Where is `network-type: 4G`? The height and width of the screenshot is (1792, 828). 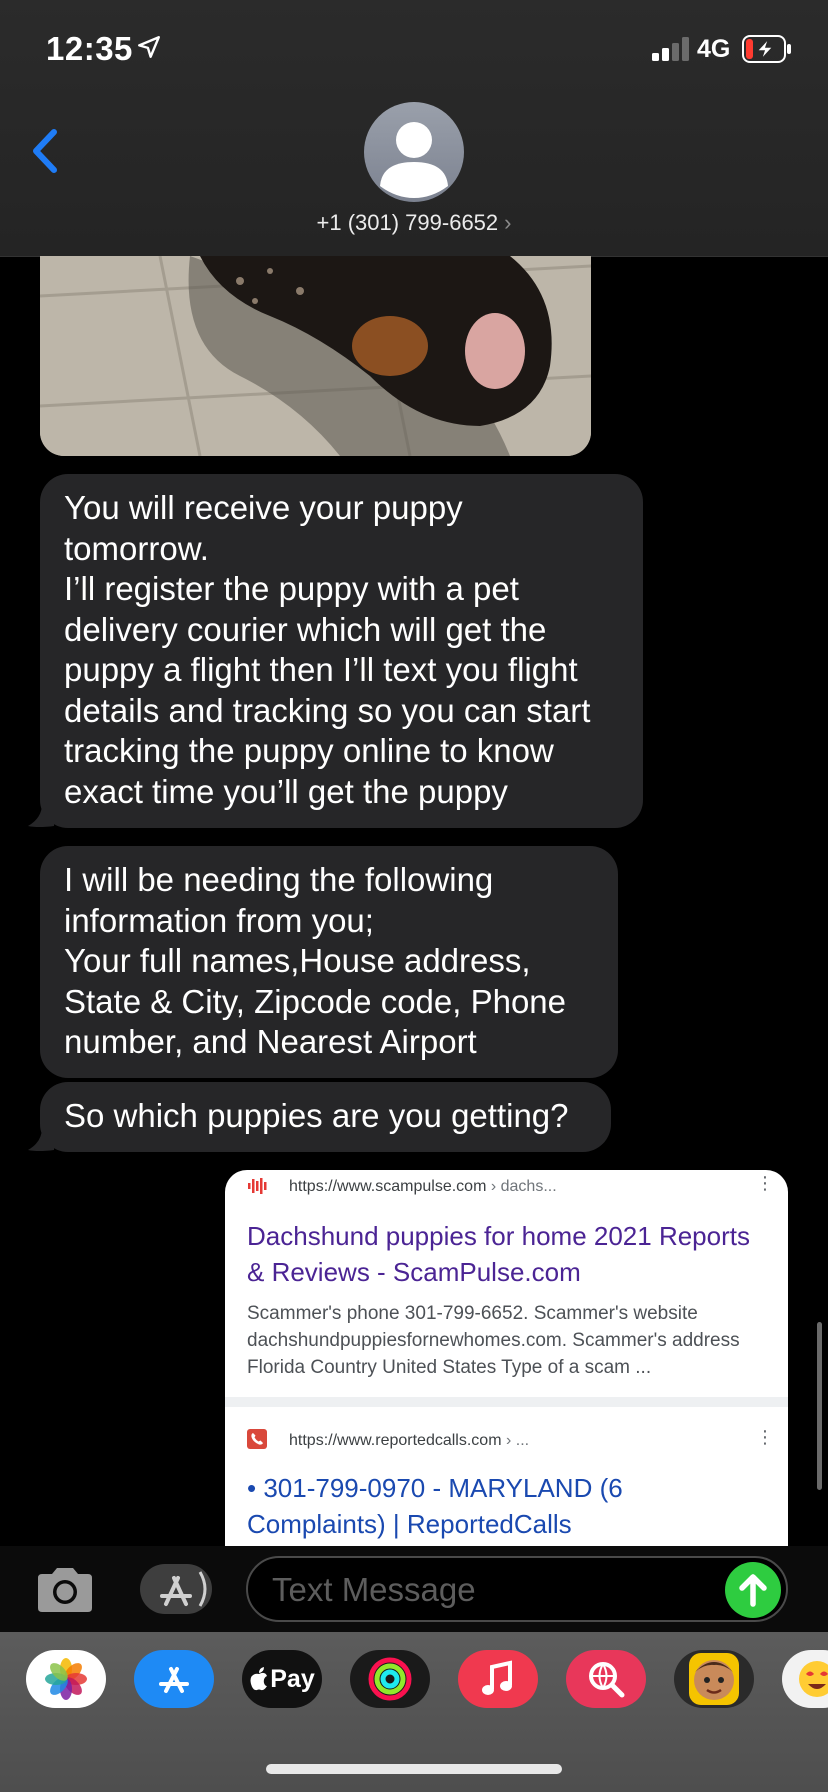 network-type: 4G is located at coordinates (714, 49).